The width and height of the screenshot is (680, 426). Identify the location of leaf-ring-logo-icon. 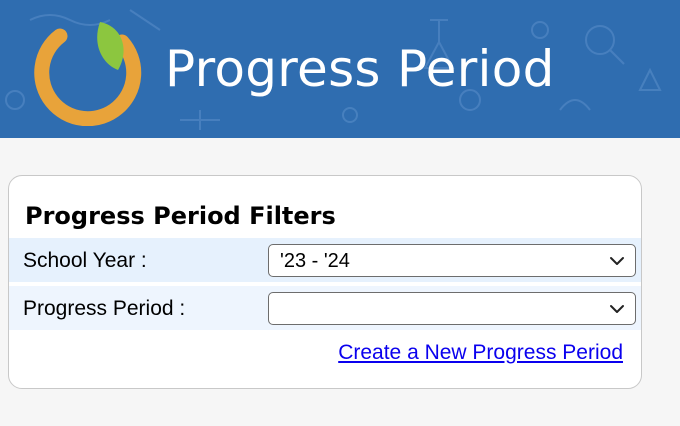
(88, 74).